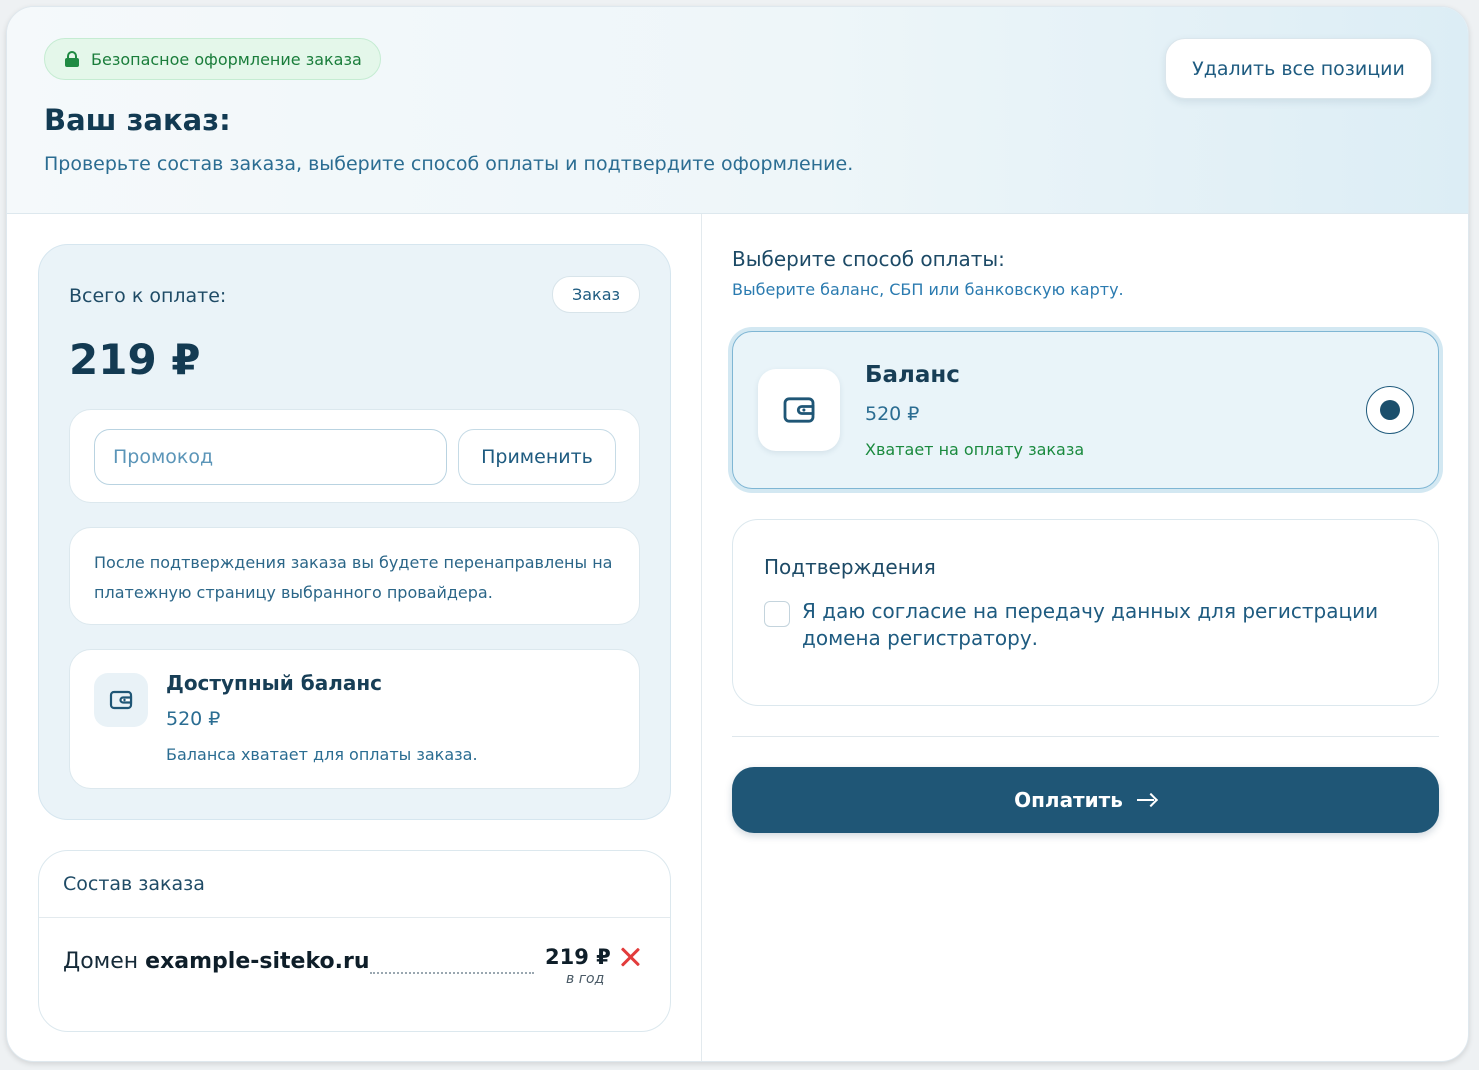 This screenshot has height=1070, width=1479. I want to click on payment-method-amount: 520 ₽, so click(892, 414).